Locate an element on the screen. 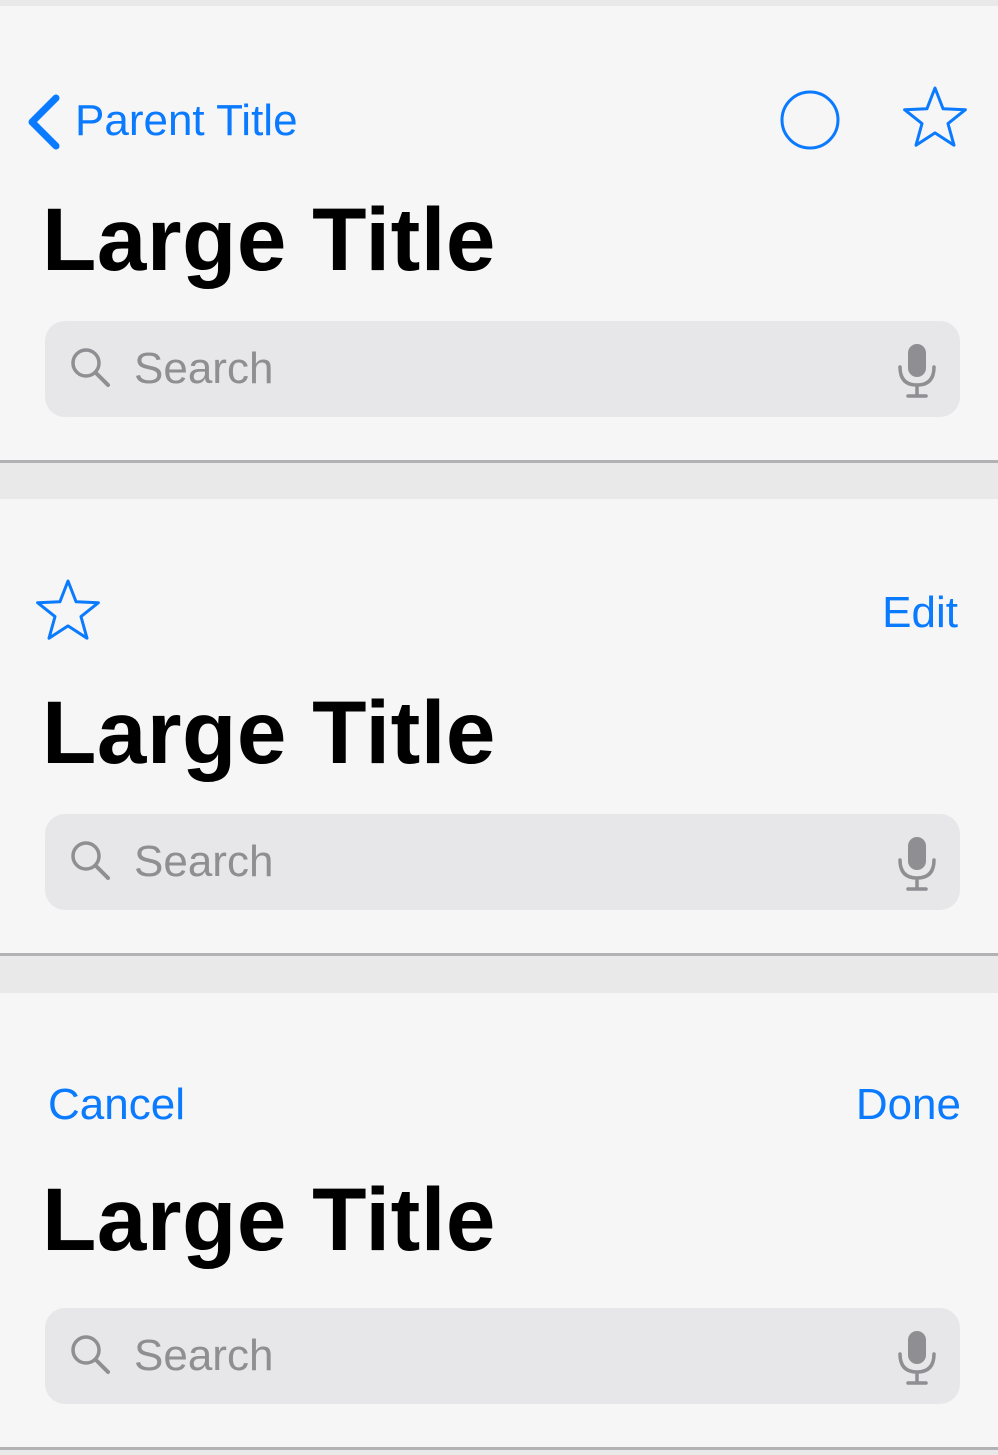  done-button: Done is located at coordinates (908, 1105).